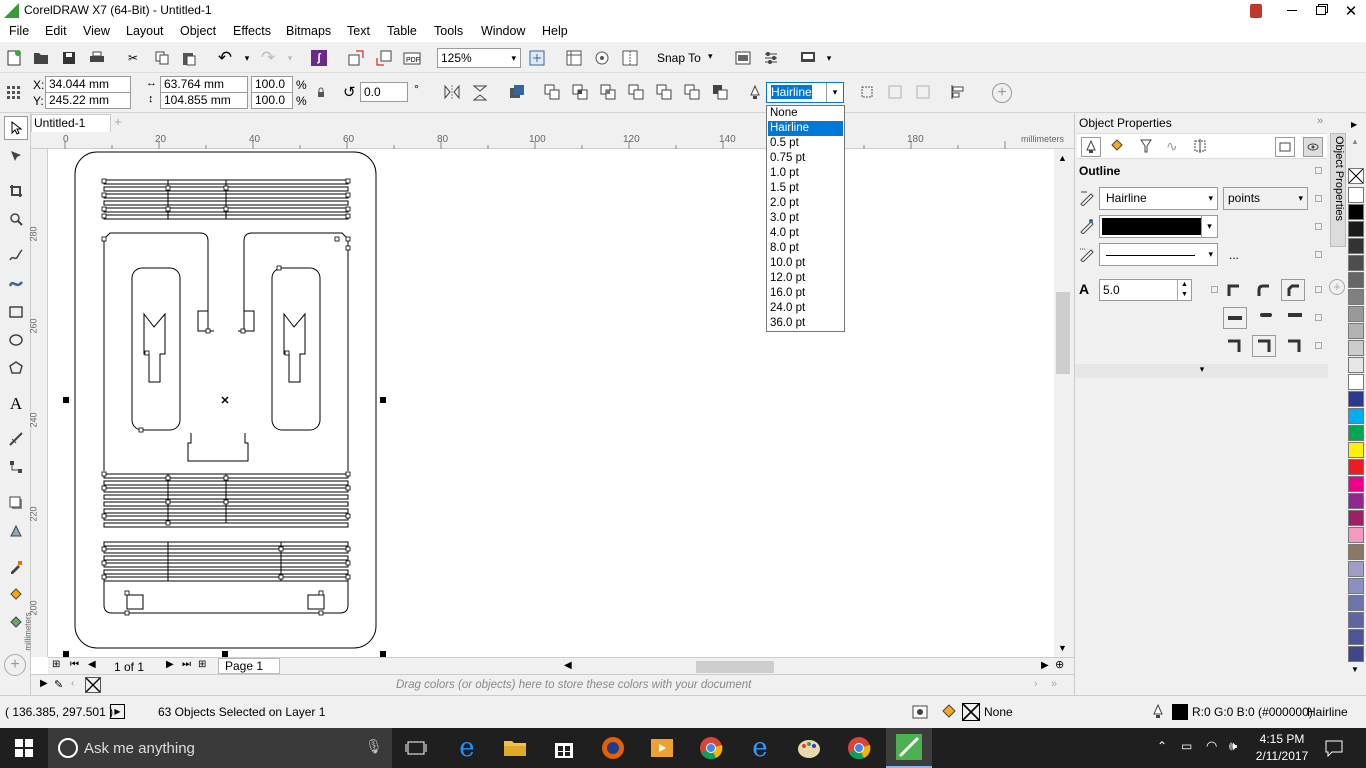 This screenshot has width=1366, height=768. What do you see at coordinates (613, 748) in the screenshot?
I see `firefox-icon` at bounding box center [613, 748].